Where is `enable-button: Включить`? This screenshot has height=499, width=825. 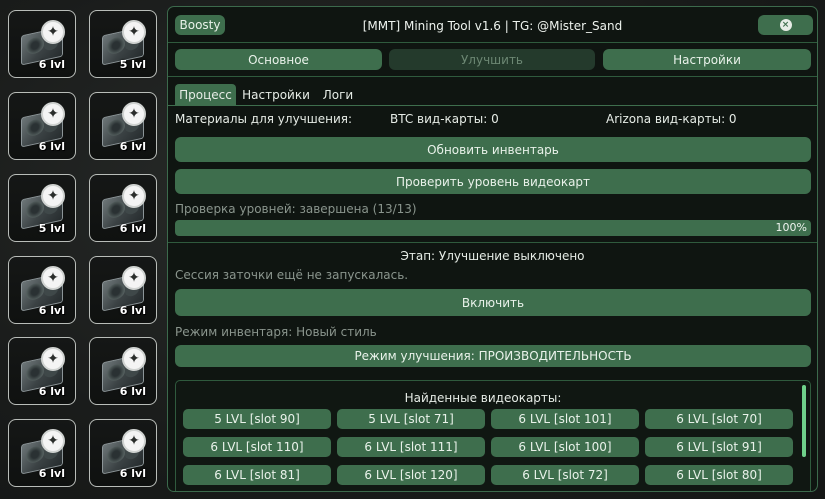
enable-button: Включить is located at coordinates (493, 302).